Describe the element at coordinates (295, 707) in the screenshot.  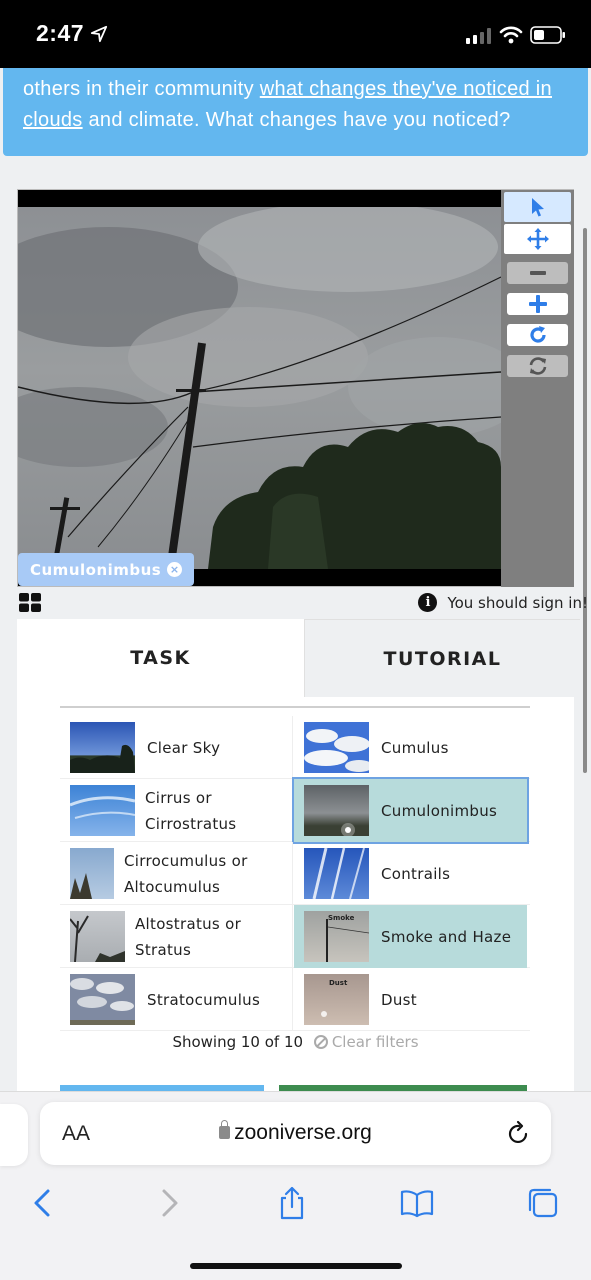
I see `divider` at that location.